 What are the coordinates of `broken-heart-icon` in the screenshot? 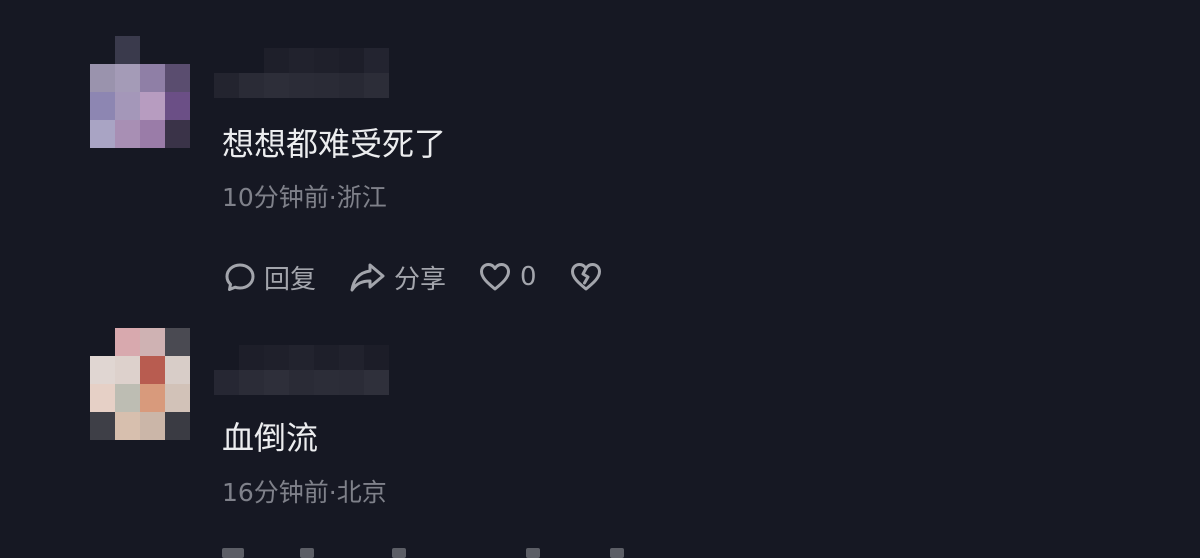 It's located at (586, 277).